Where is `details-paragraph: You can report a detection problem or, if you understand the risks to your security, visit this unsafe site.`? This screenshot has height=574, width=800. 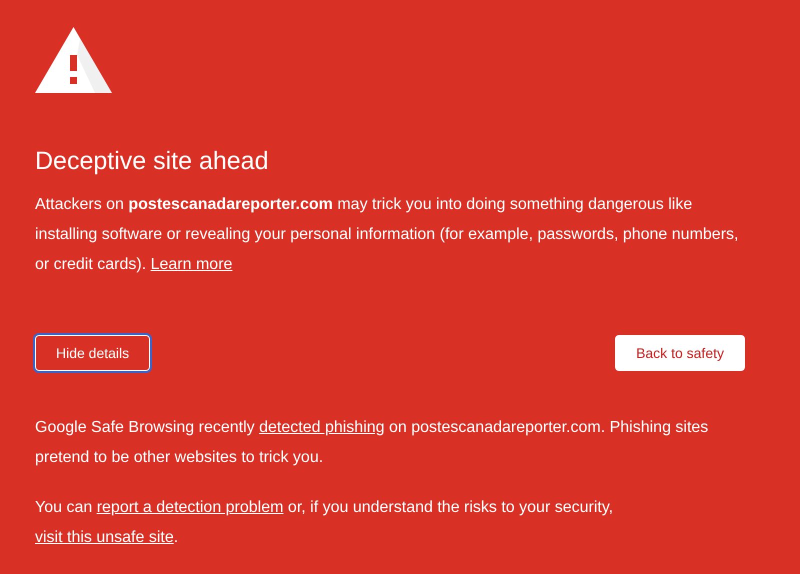 details-paragraph: You can report a detection problem or, if you understand the risks to your security, visit this unsafe site. is located at coordinates (324, 523).